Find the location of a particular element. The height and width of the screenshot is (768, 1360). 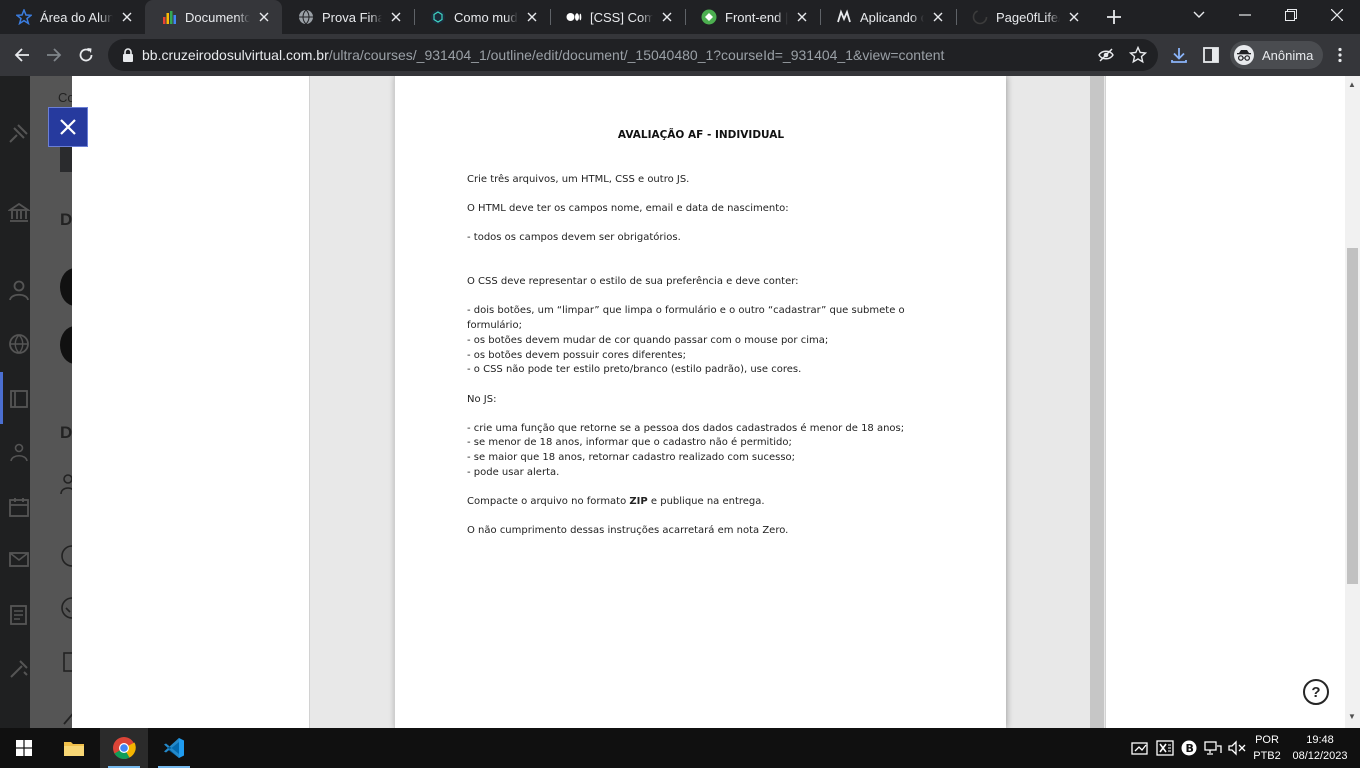

tab-title: Documento is located at coordinates (217, 17).